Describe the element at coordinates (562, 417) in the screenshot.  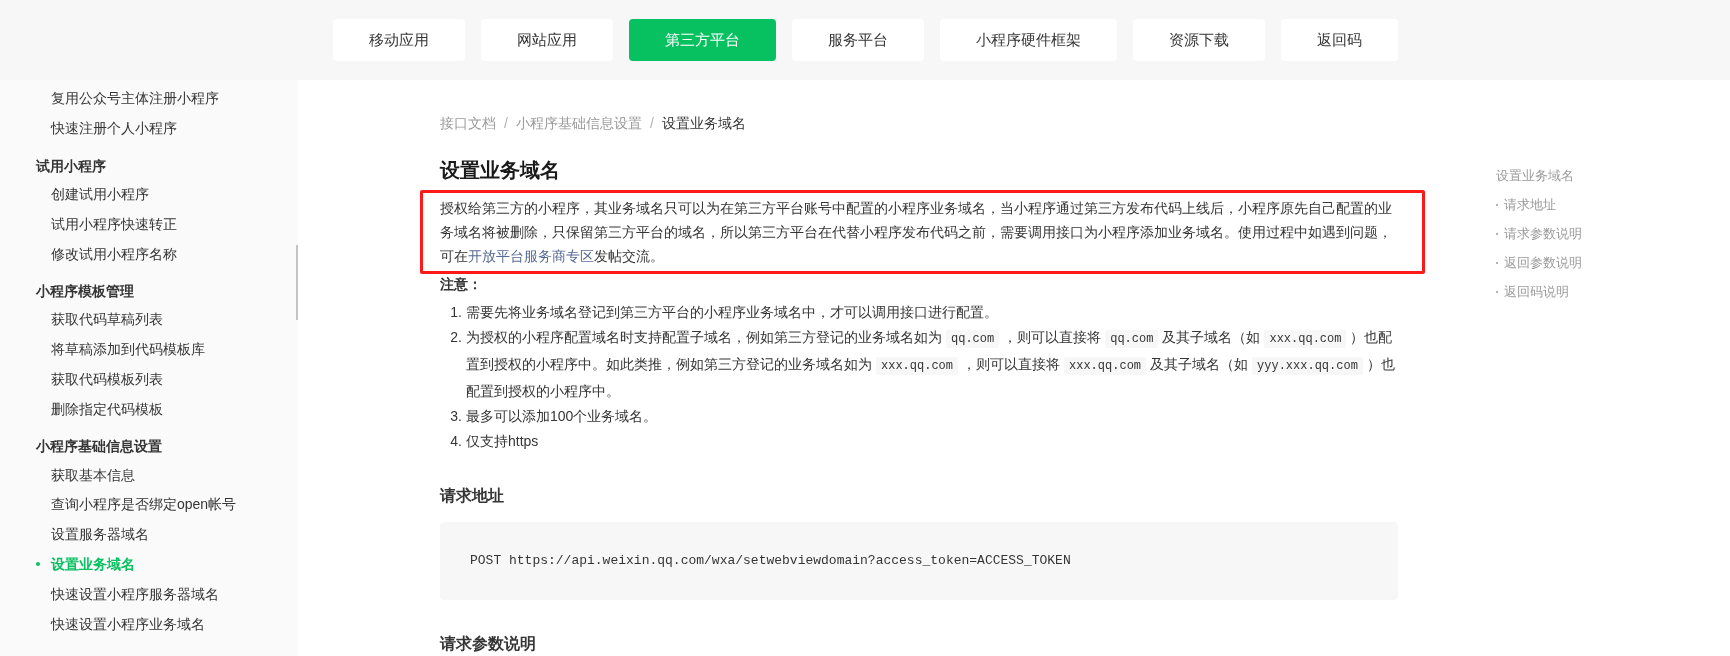
I see `list-item-text: 最多可以添加100个业务域名。` at that location.